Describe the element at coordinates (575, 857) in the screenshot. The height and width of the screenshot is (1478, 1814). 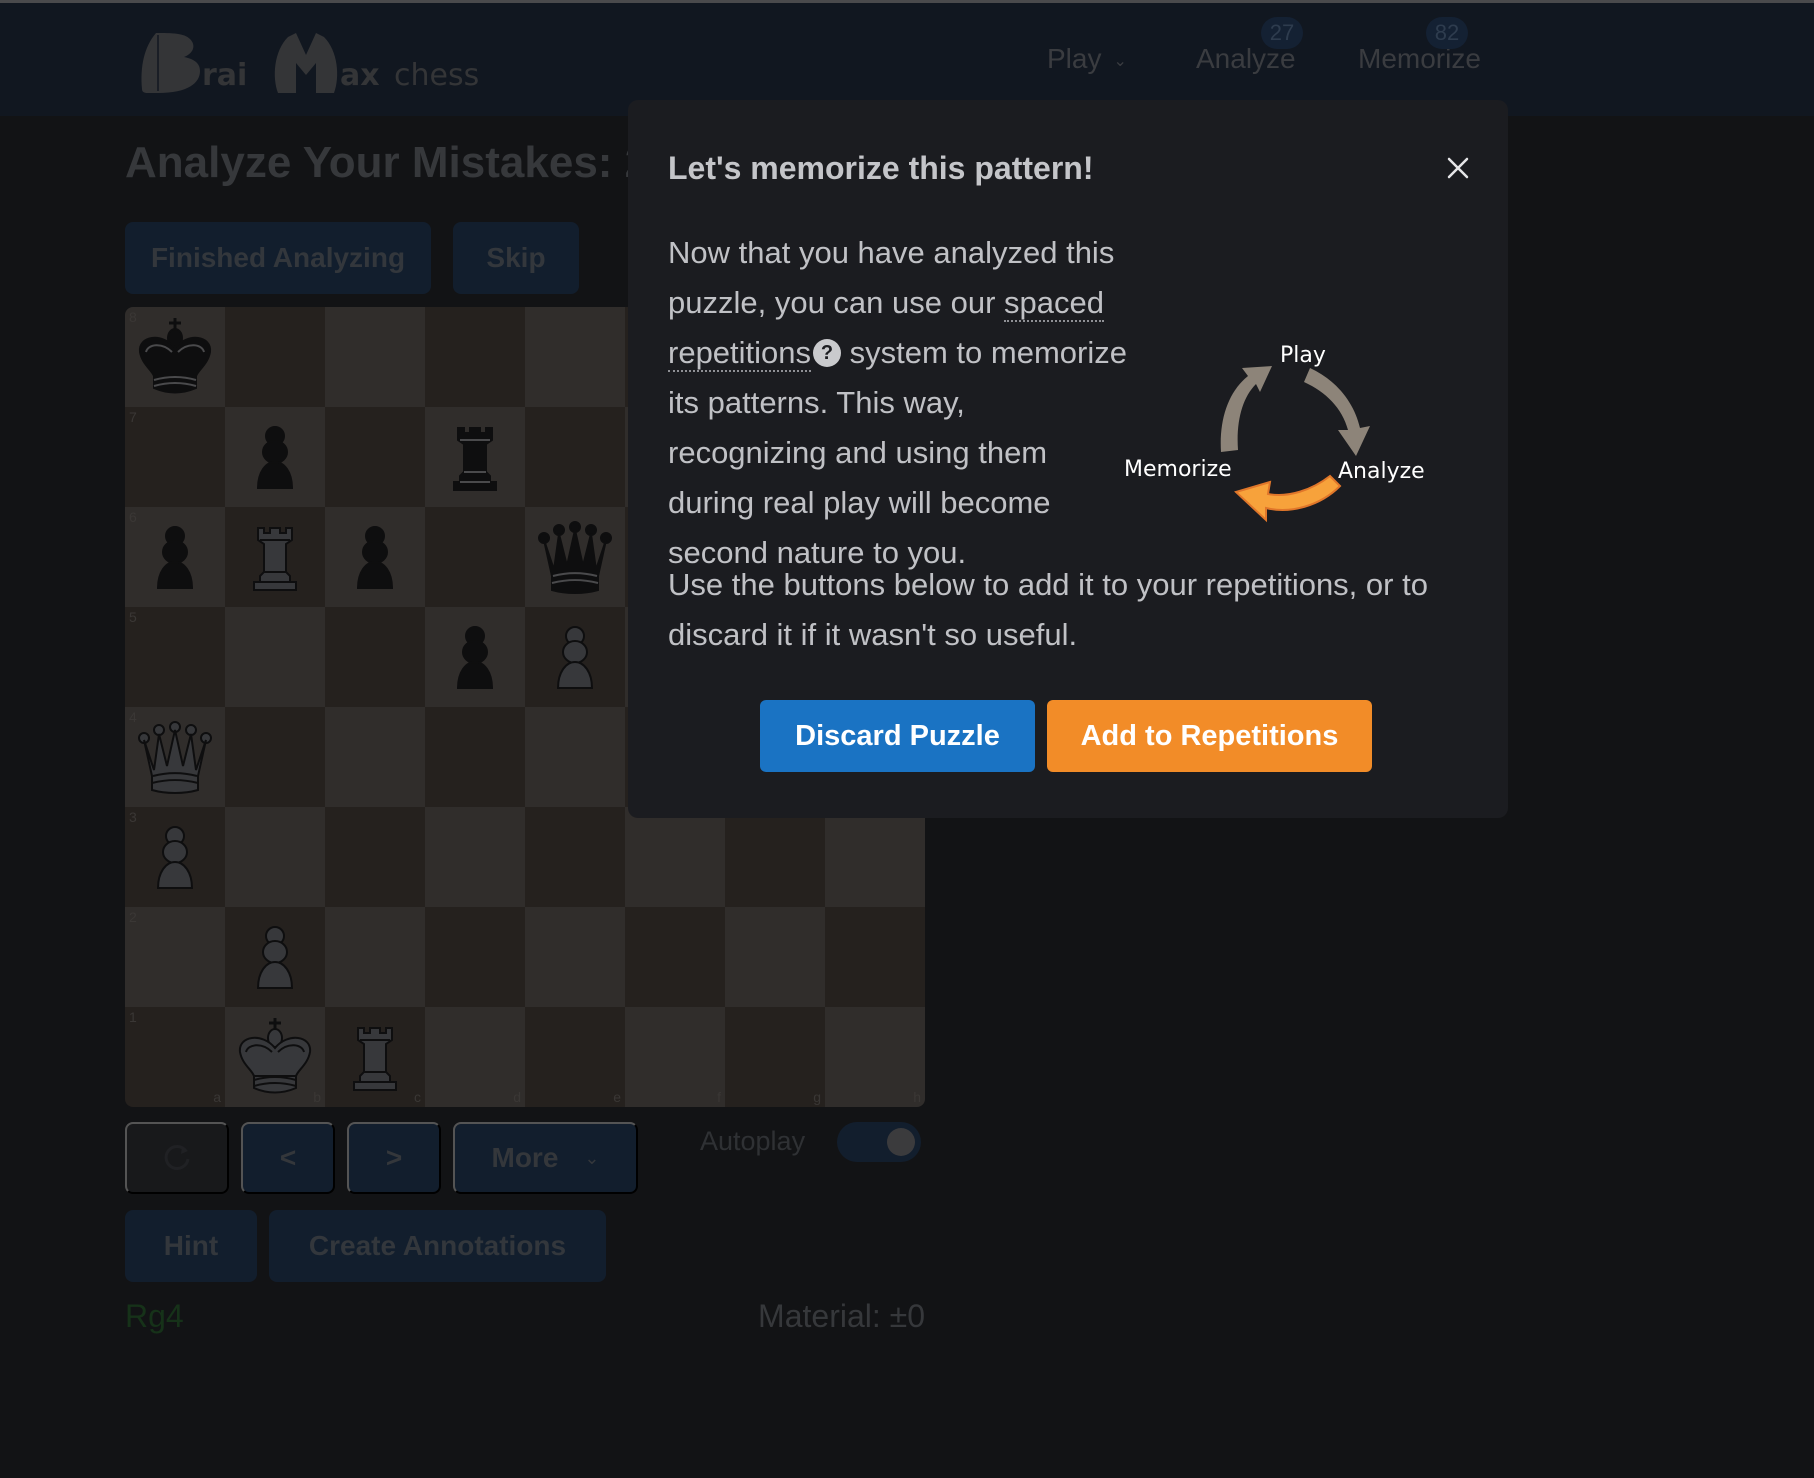
I see `square-e3` at that location.